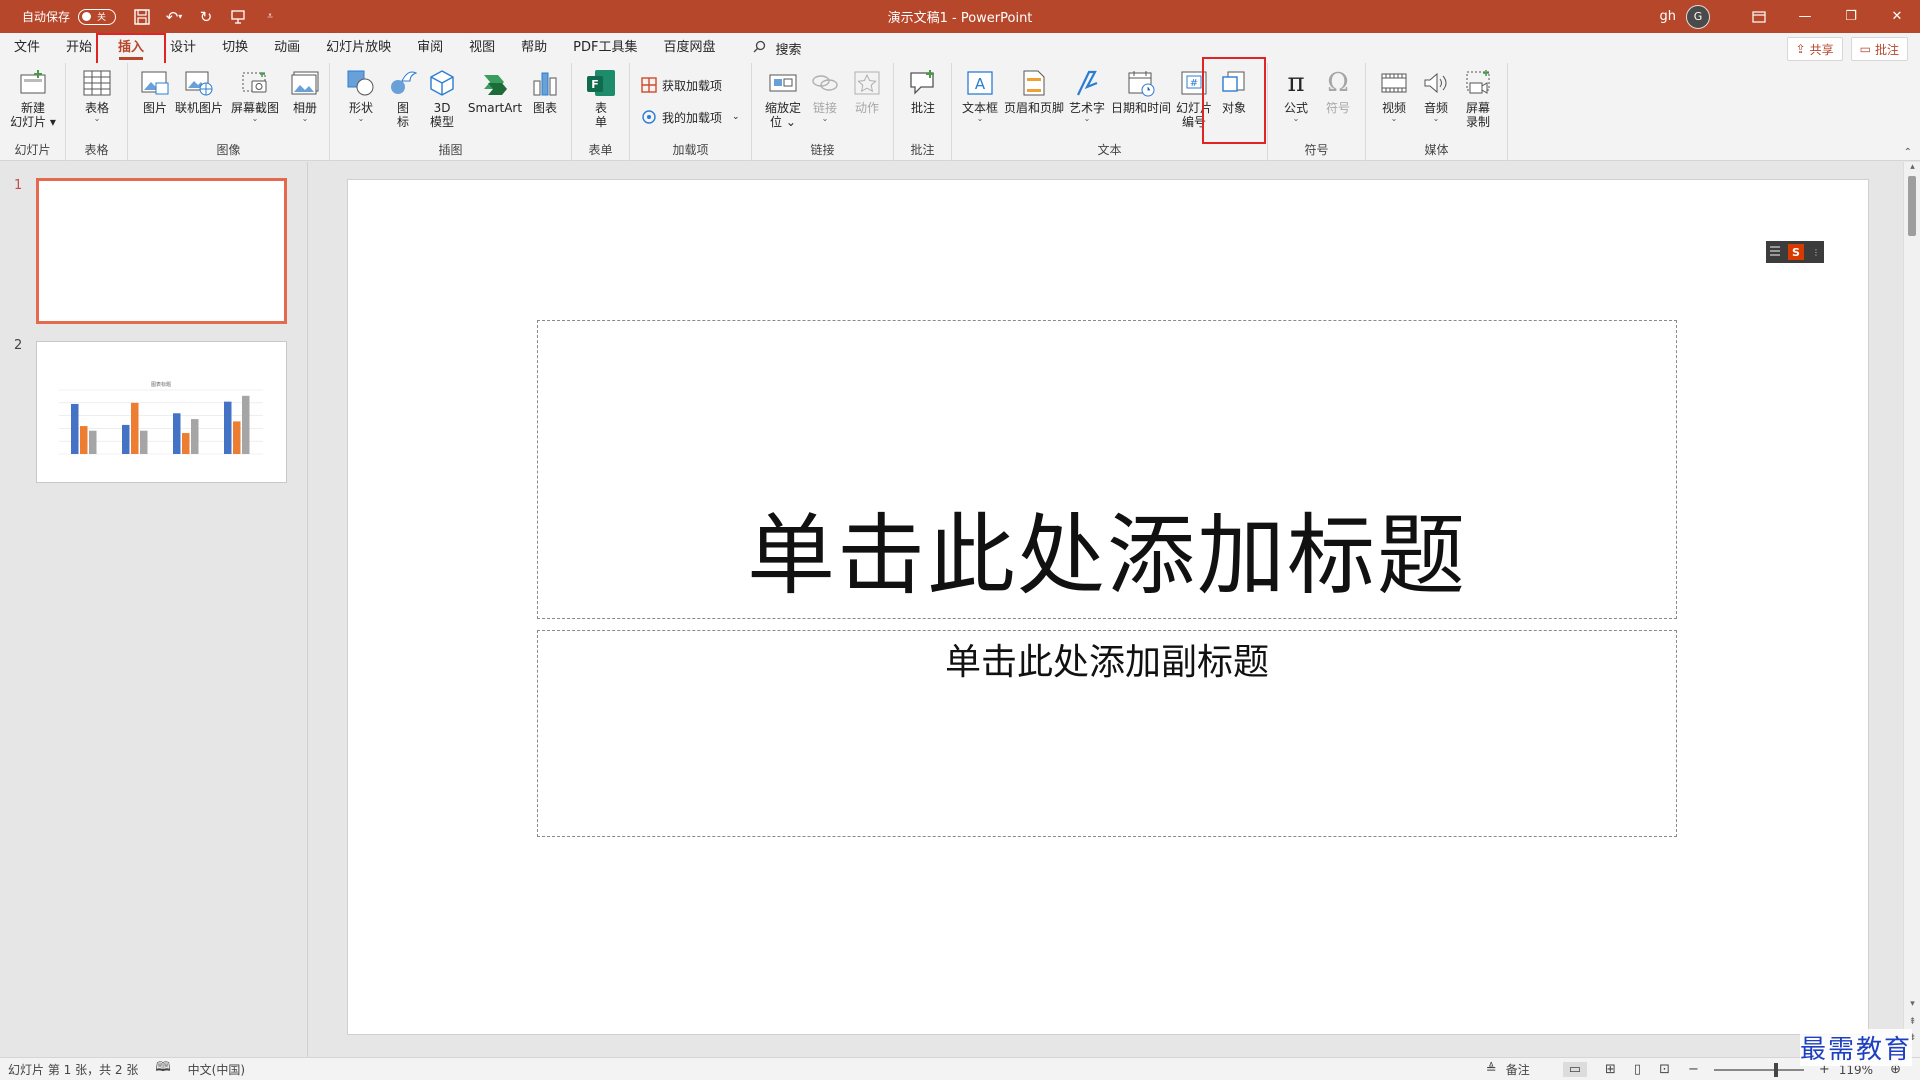  Describe the element at coordinates (238, 17) in the screenshot. I see `present-from-start-icon` at that location.